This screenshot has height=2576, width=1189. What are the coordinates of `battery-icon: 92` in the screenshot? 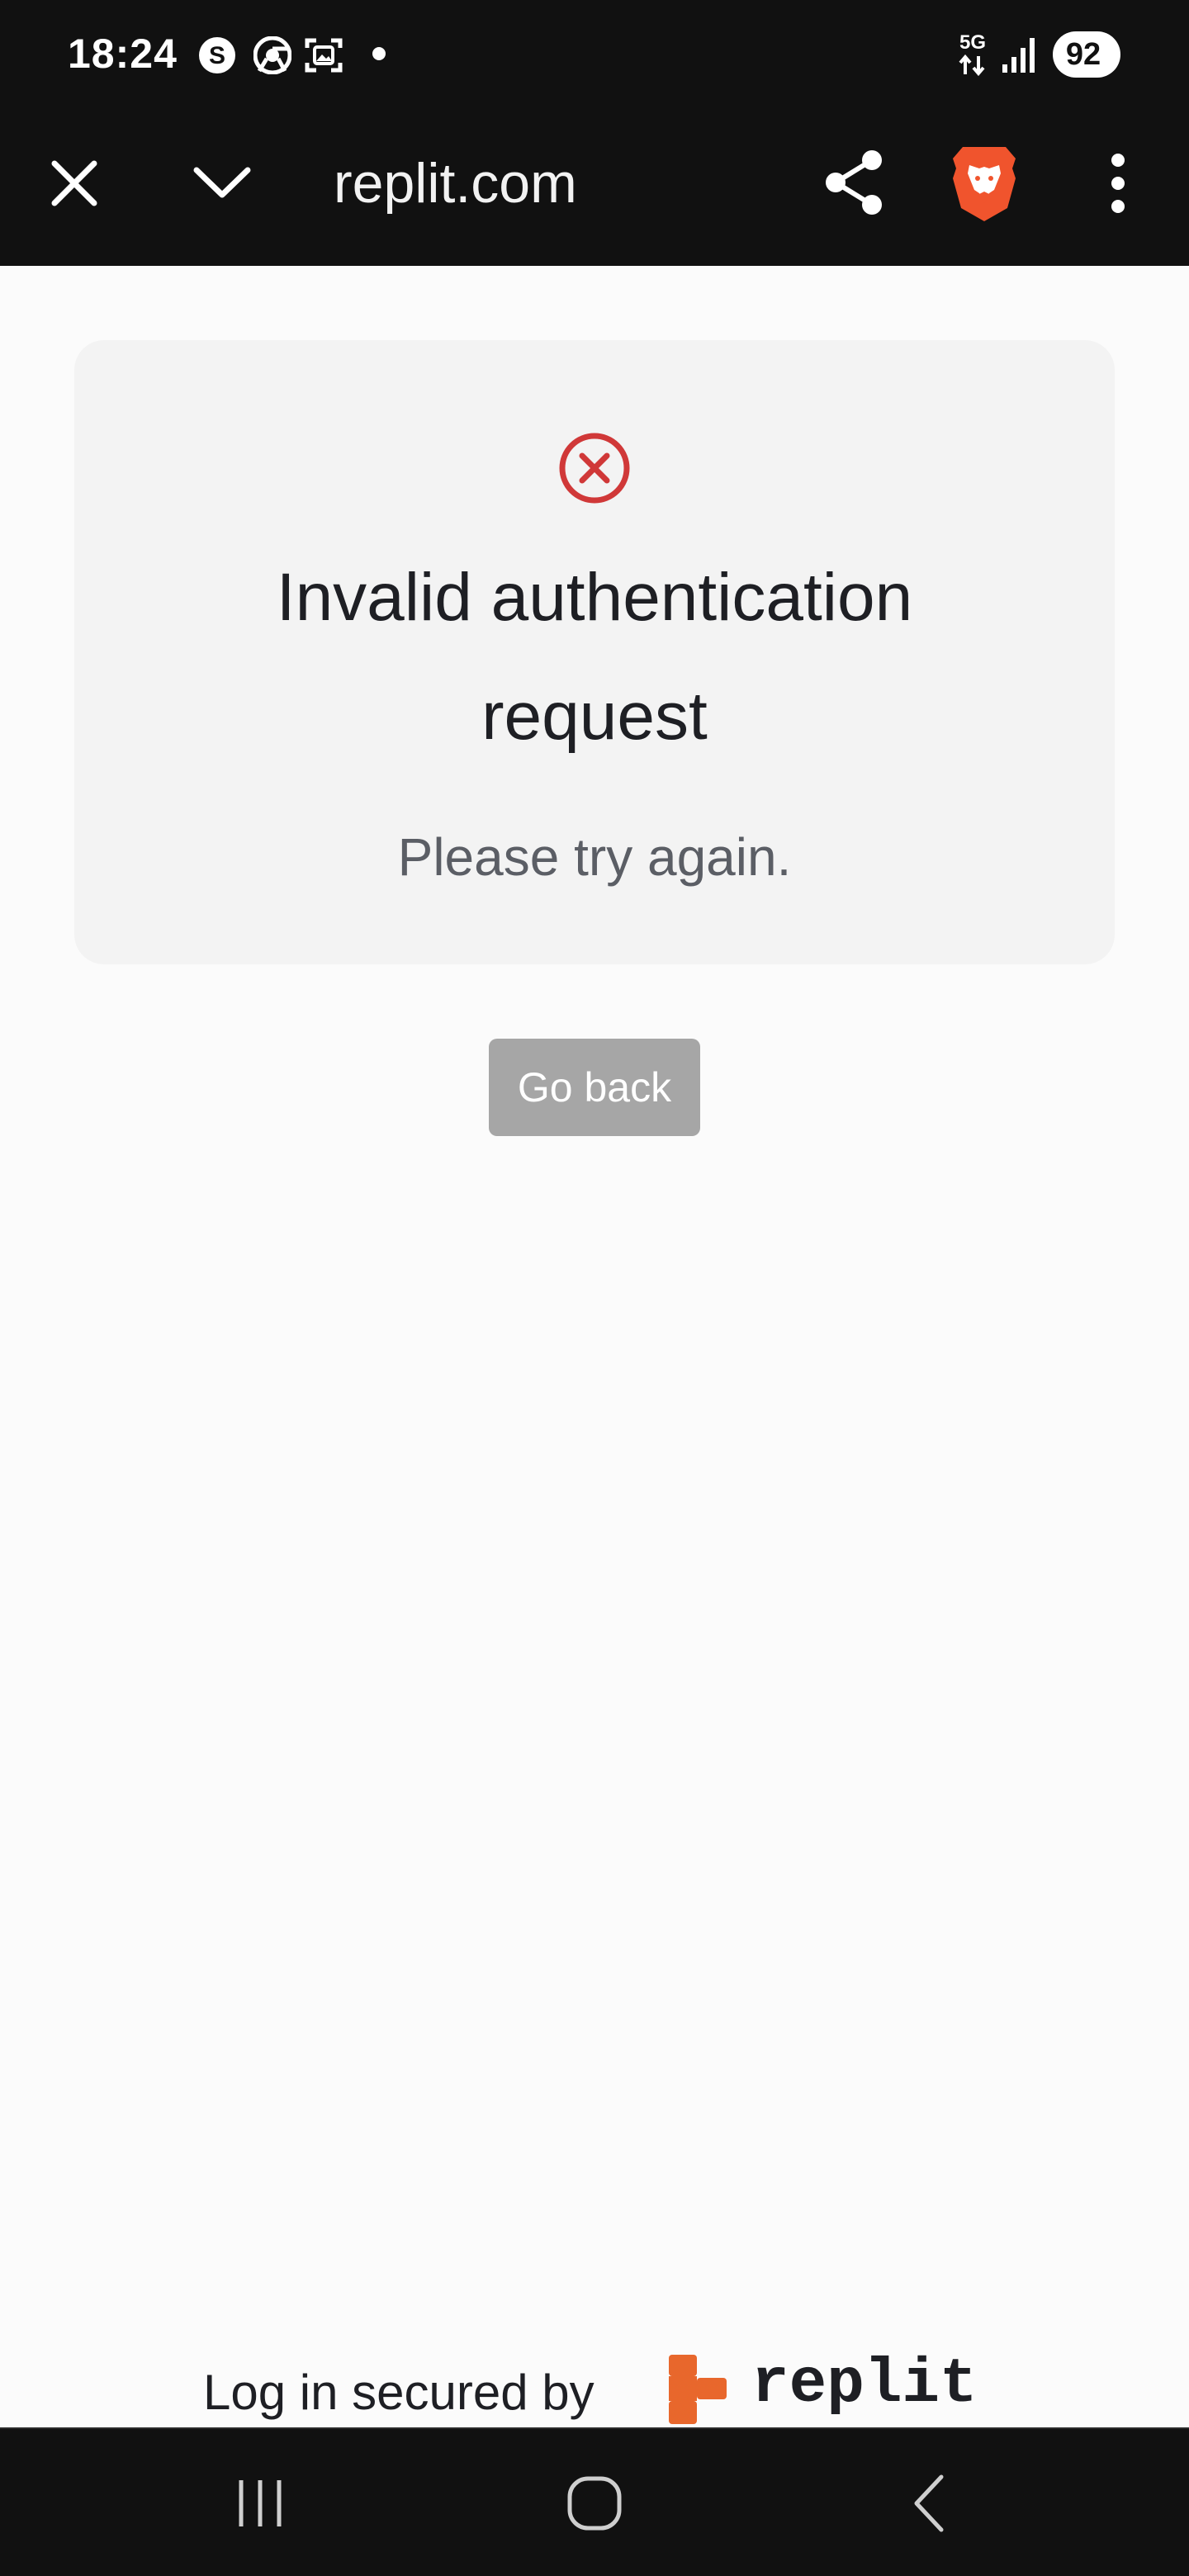 It's located at (1086, 54).